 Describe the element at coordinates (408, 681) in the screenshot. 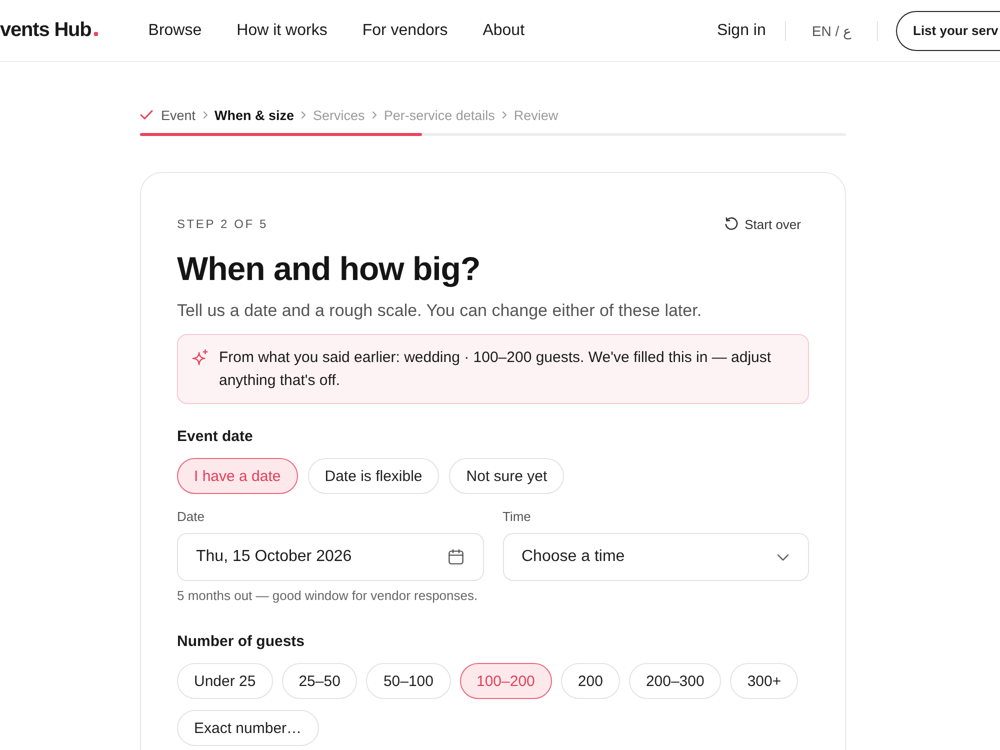

I see `guest-count-chip: 50–100` at that location.